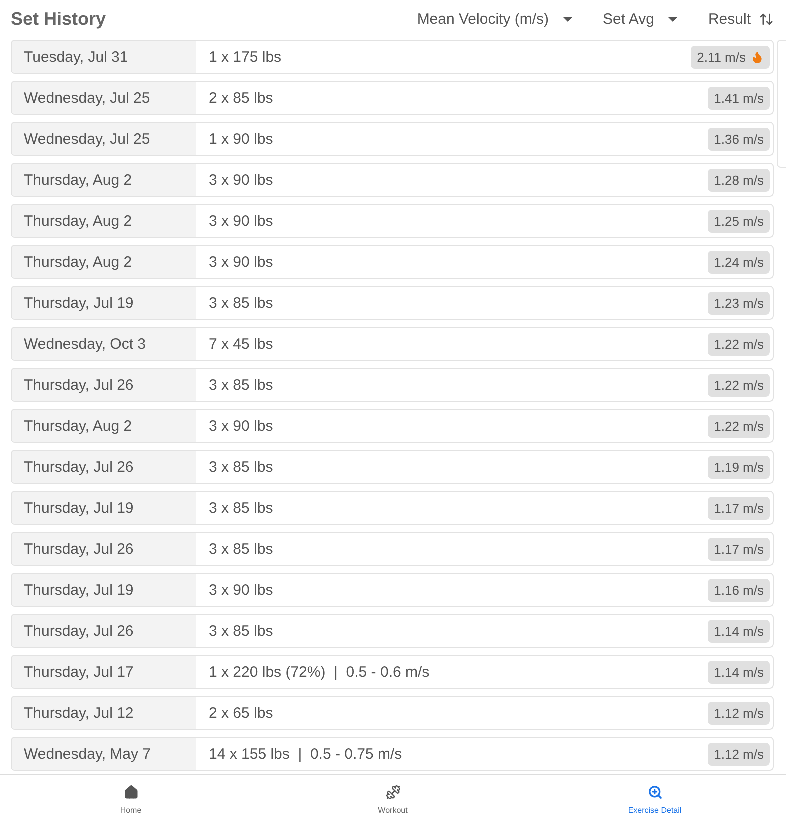  What do you see at coordinates (392, 385) in the screenshot?
I see `set-row: Thursday, Jul 26 3 x 85 lbs 1.22 m/s` at bounding box center [392, 385].